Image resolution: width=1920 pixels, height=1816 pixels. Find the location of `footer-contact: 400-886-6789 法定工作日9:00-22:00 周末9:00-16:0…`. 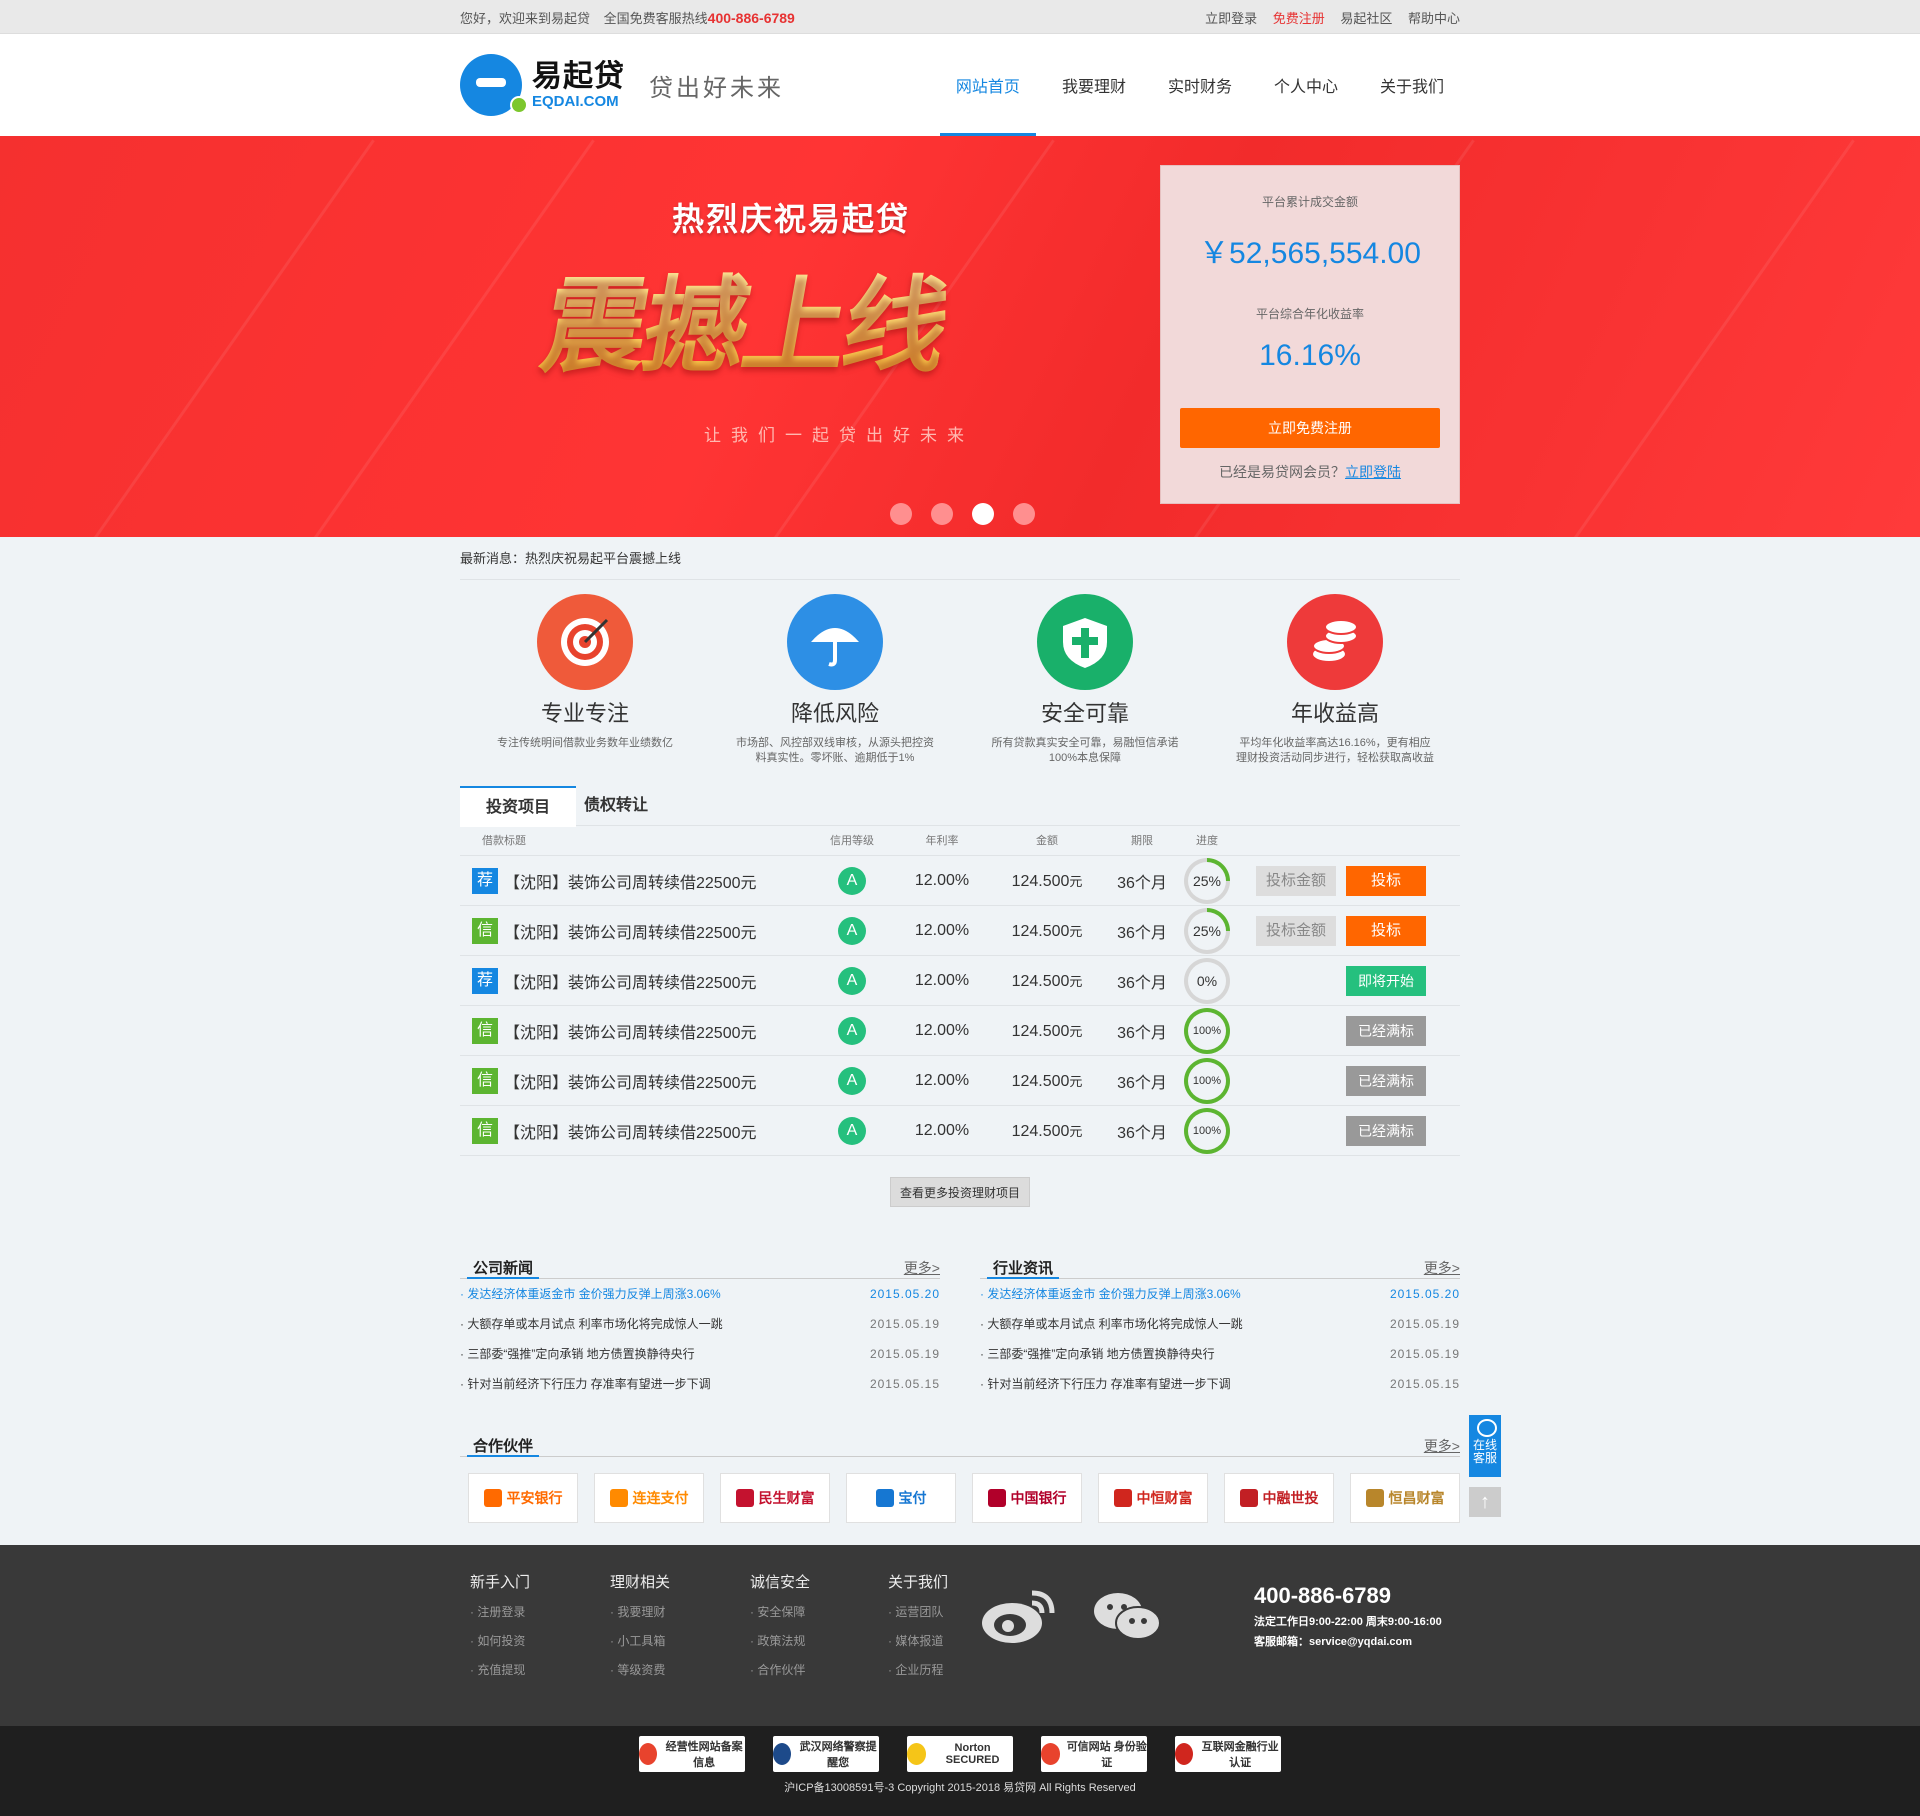

footer-contact: 400-886-6789 法定工作日9:00-22:00 周末9:00-16:0… is located at coordinates (1348, 1616).